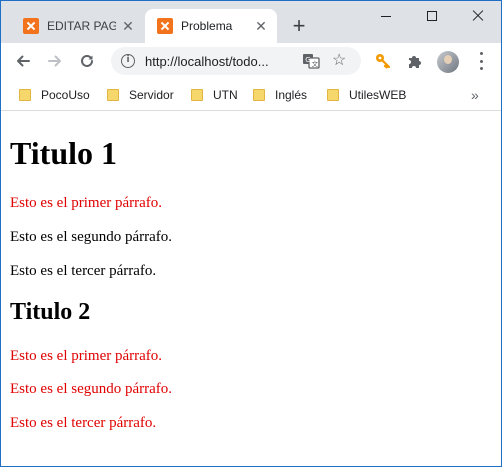 Image resolution: width=502 pixels, height=467 pixels. Describe the element at coordinates (448, 62) in the screenshot. I see `avatar` at that location.